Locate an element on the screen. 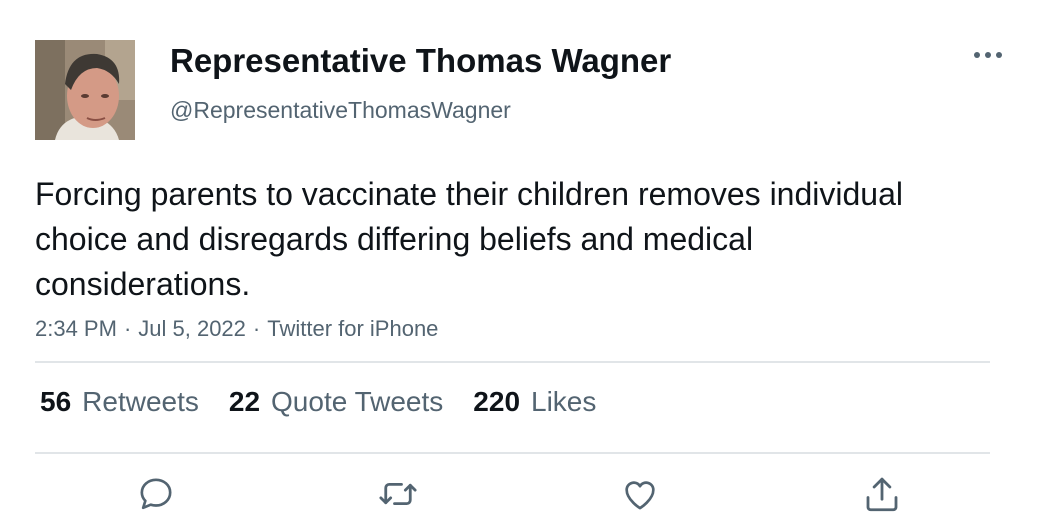 The height and width of the screenshot is (525, 1050). more-options-icon is located at coordinates (988, 55).